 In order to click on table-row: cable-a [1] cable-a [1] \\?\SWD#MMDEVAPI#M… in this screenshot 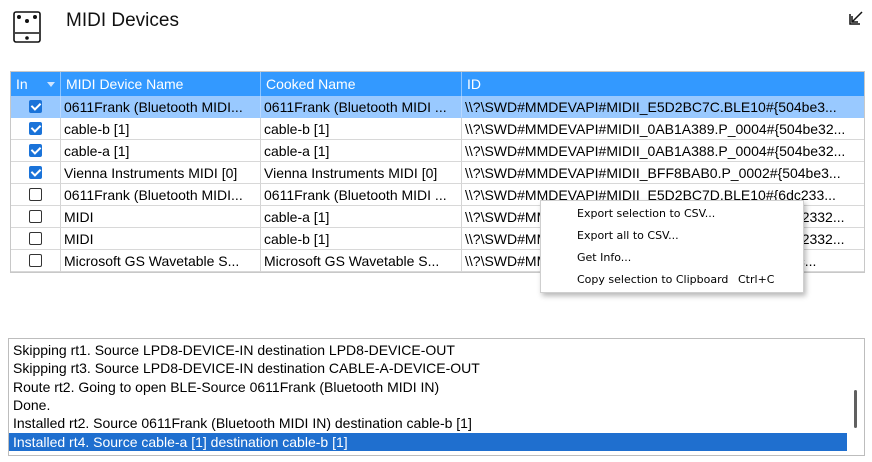, I will do `click(437, 151)`.